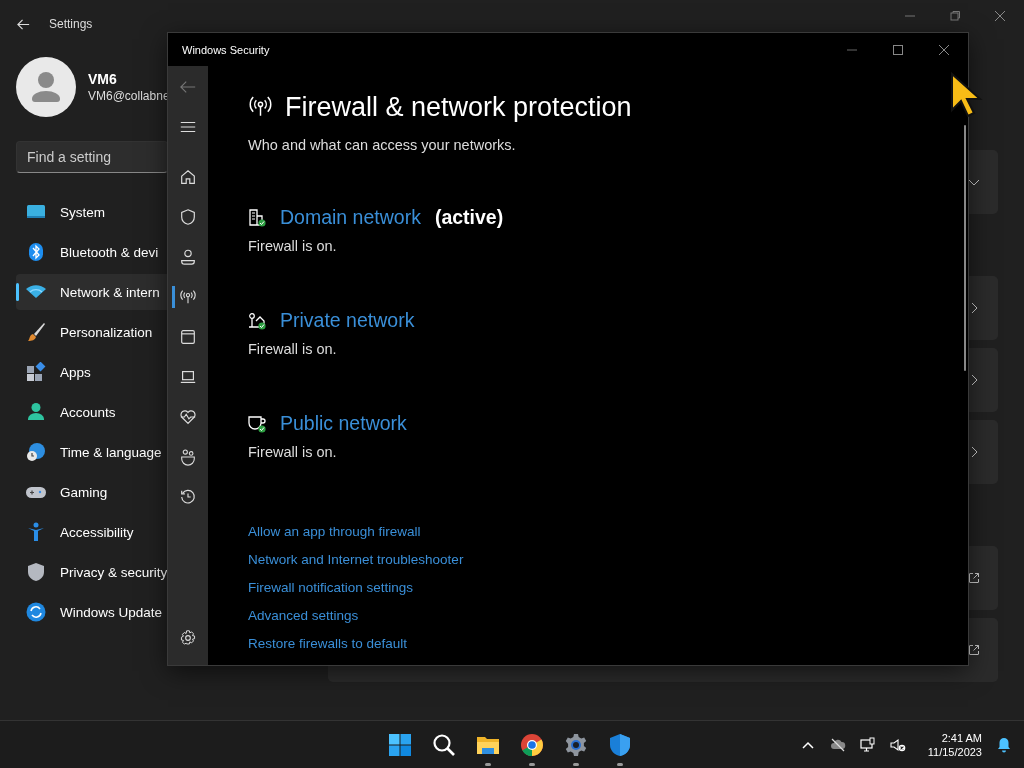  What do you see at coordinates (92, 492) in the screenshot?
I see `nav-item: Gaming` at bounding box center [92, 492].